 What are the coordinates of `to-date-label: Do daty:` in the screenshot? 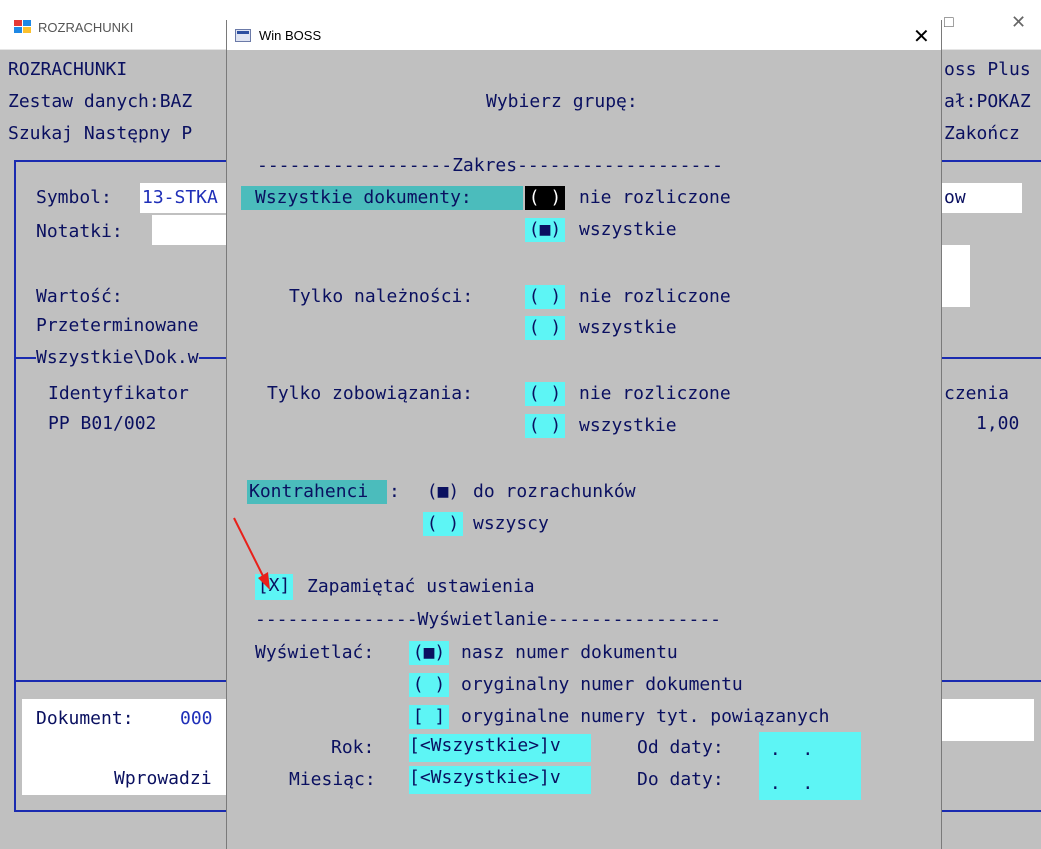 It's located at (680, 779).